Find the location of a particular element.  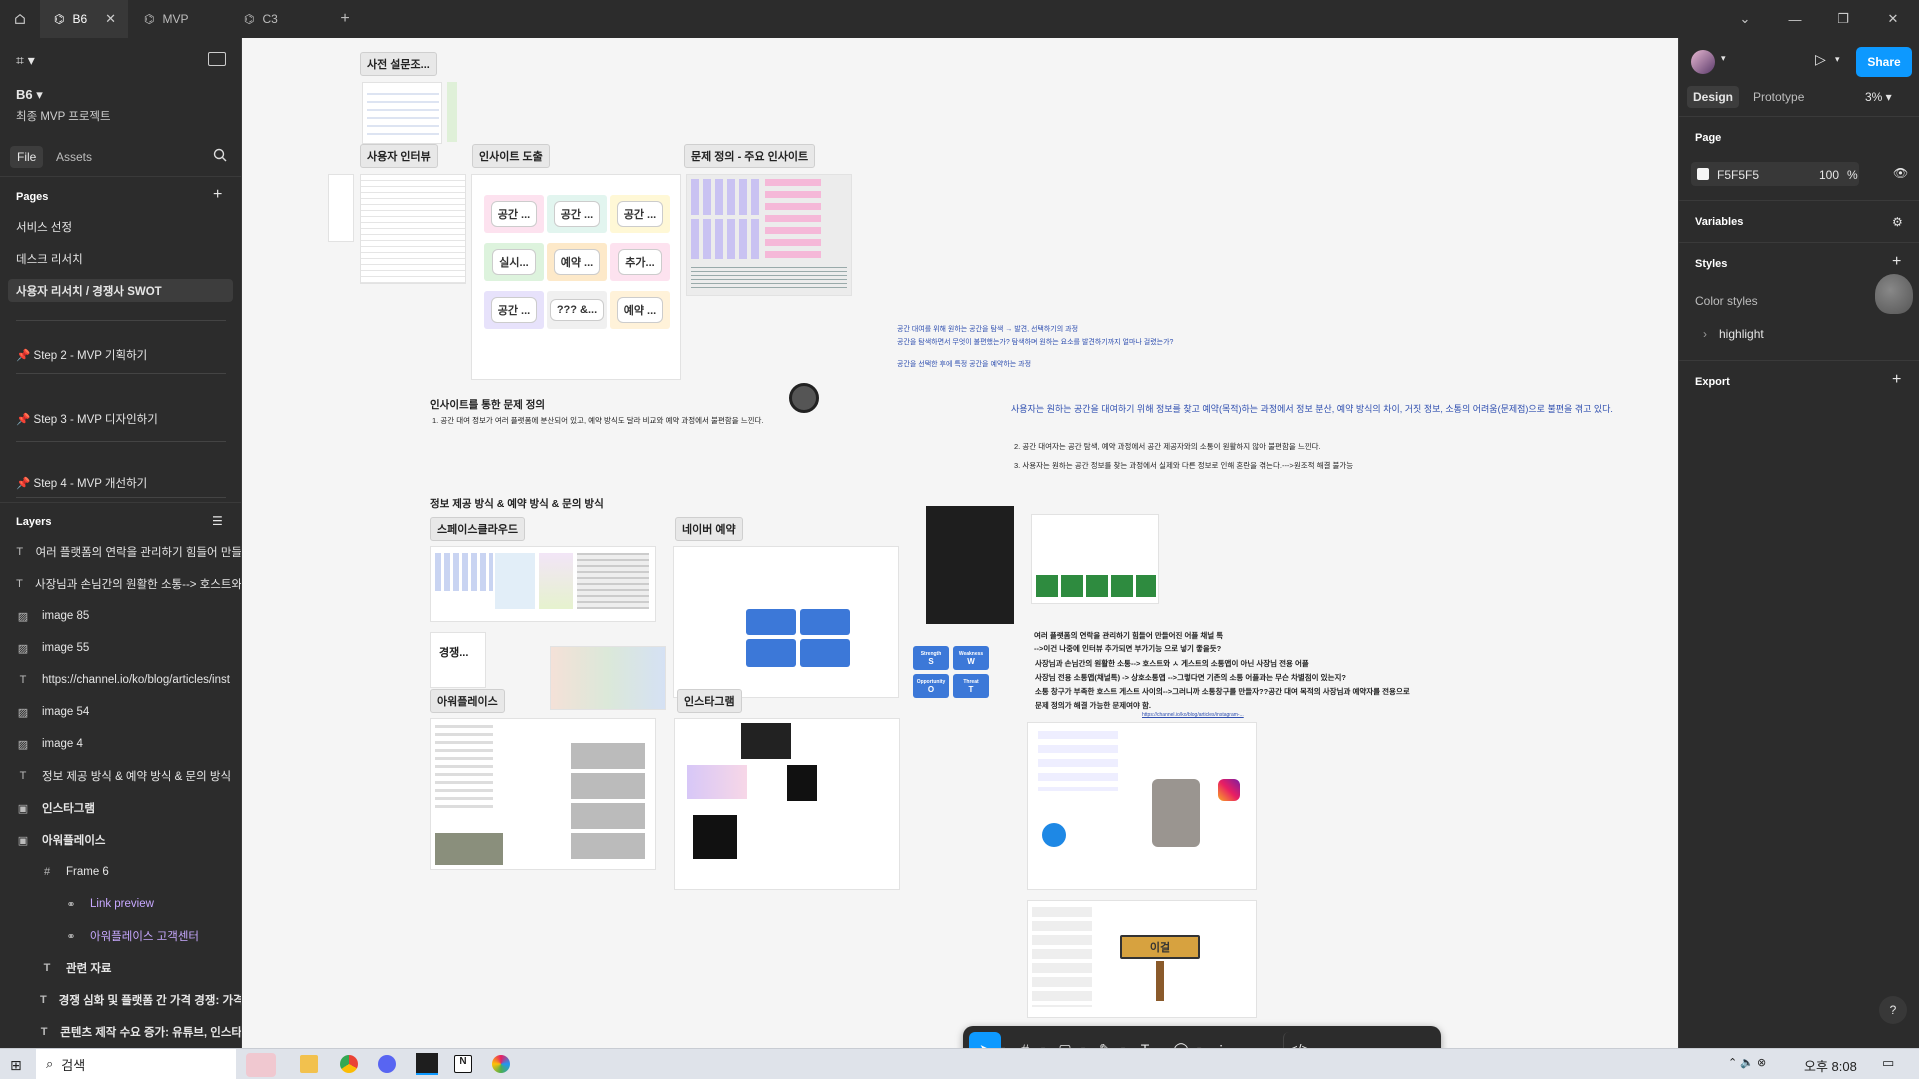

discord-icon is located at coordinates (387, 1064).